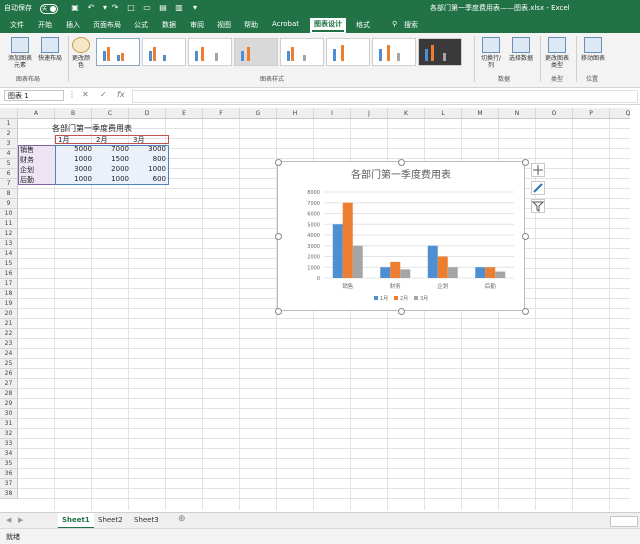  Describe the element at coordinates (103, 94) in the screenshot. I see `enter-icon: ✓` at that location.